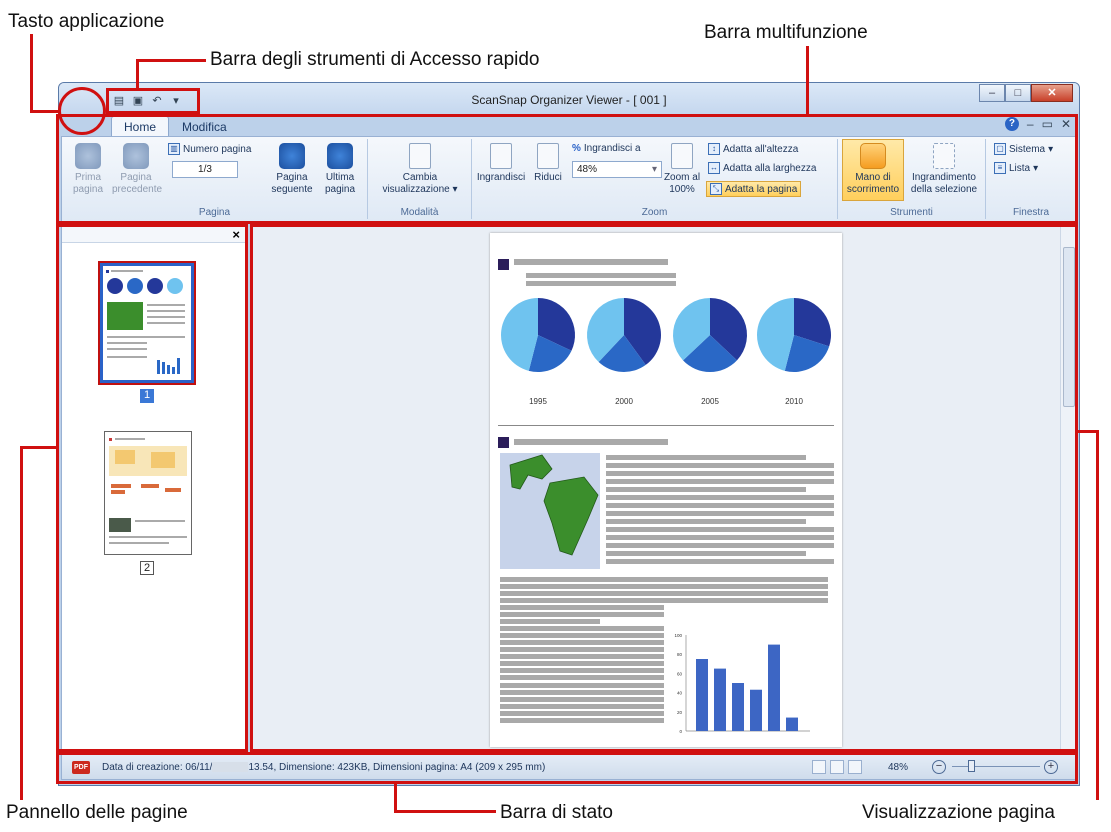 The image size is (1111, 832). Describe the element at coordinates (81, 767) in the screenshot. I see `pdf-icon: PDF` at that location.